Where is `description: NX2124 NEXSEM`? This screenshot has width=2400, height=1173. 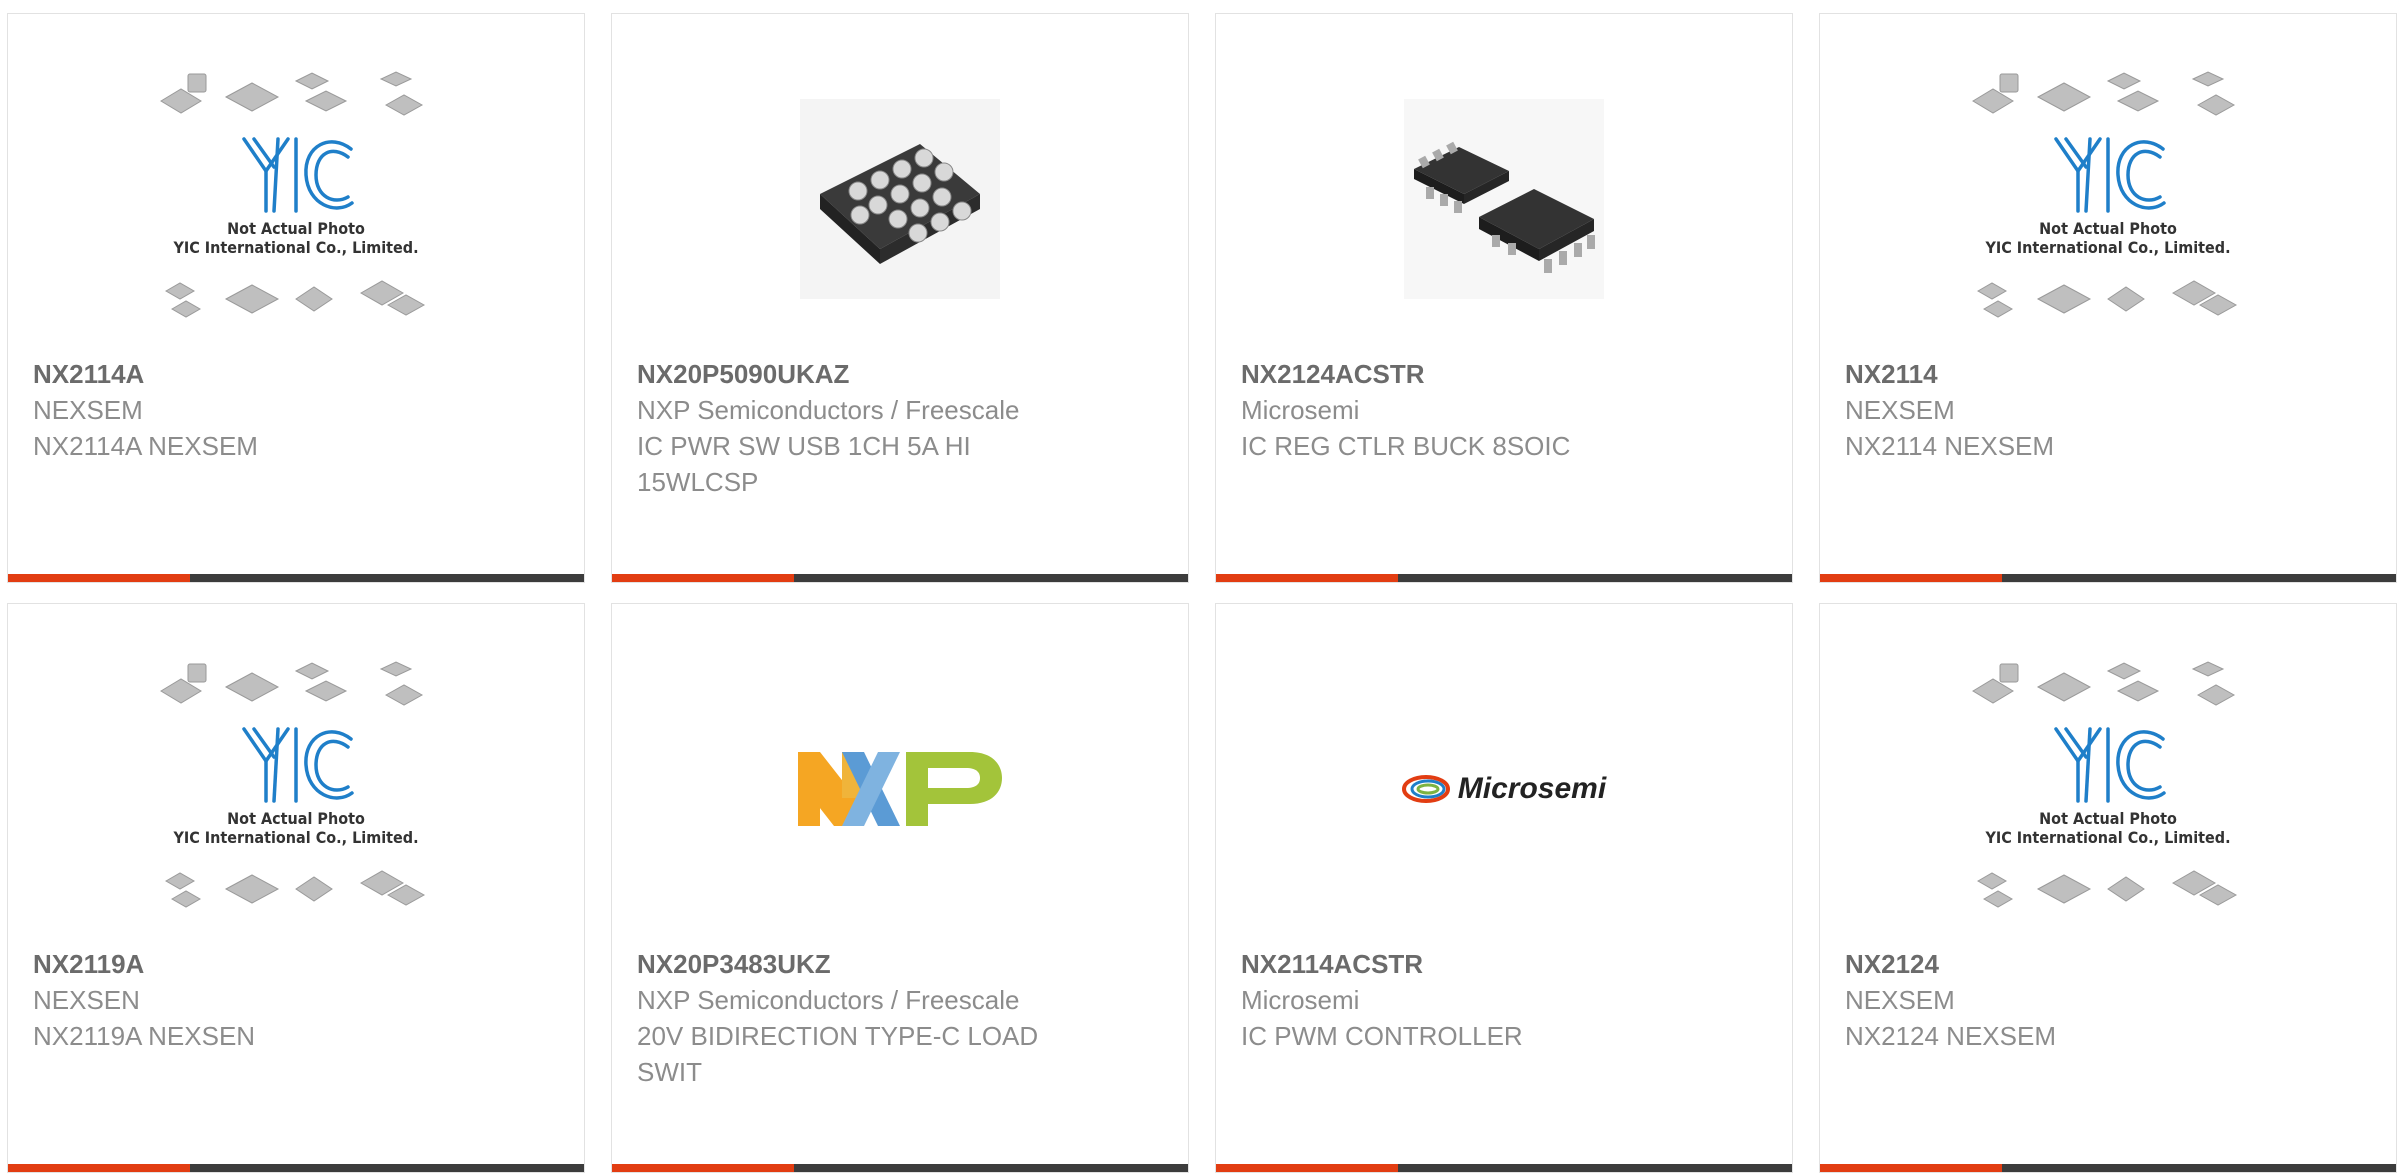 description: NX2124 NEXSEM is located at coordinates (1950, 1036).